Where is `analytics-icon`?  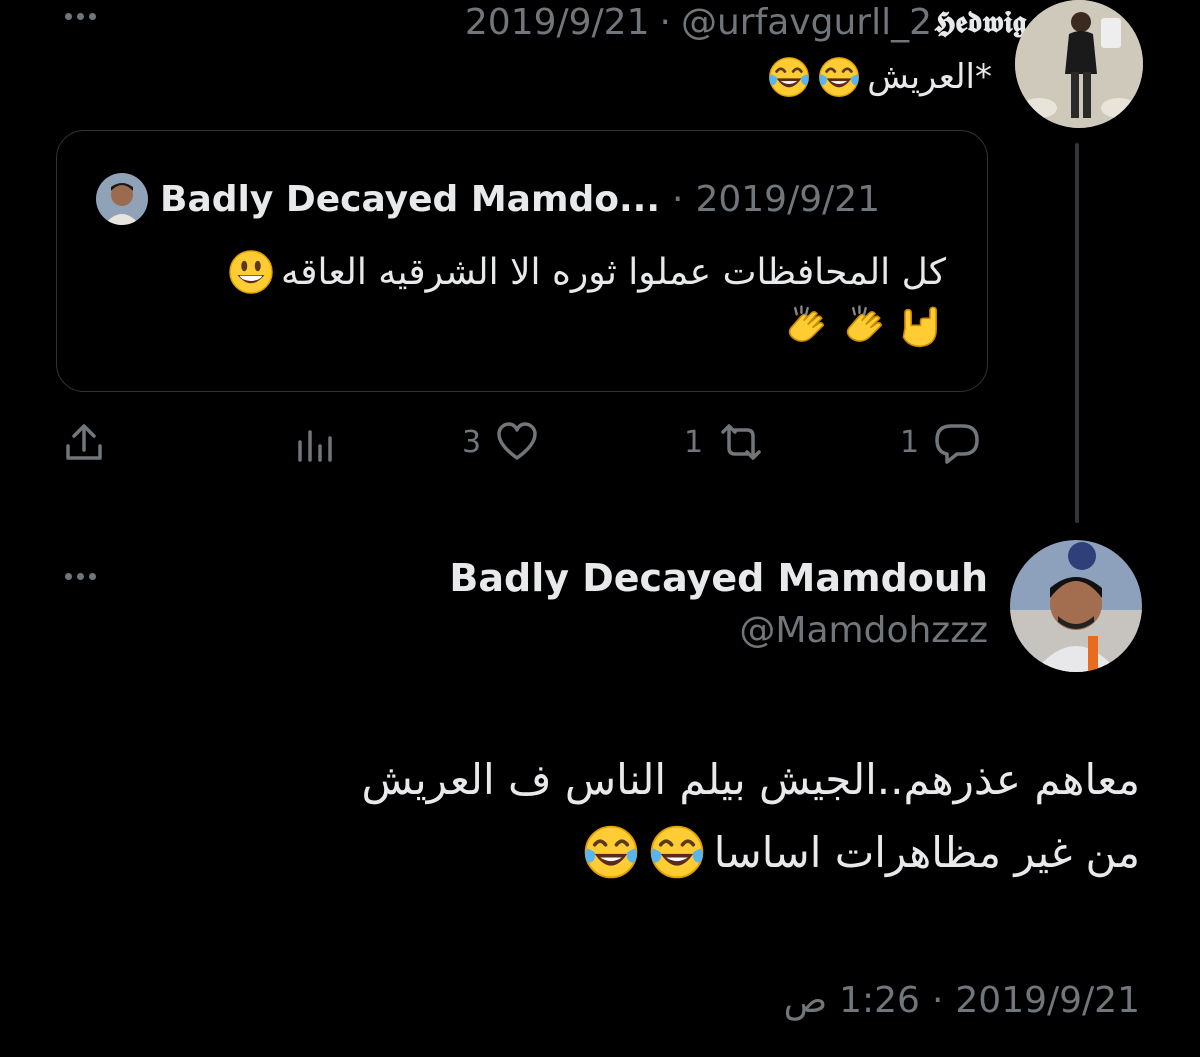
analytics-icon is located at coordinates (315, 446).